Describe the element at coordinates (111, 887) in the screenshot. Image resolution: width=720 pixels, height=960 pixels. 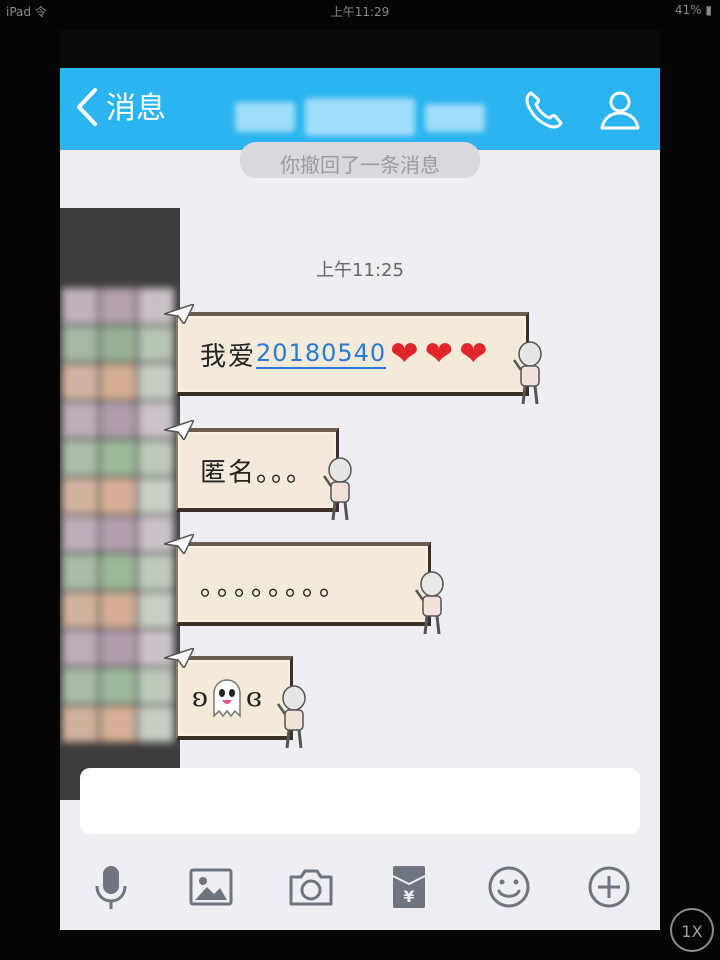
I see `microphone-icon` at that location.